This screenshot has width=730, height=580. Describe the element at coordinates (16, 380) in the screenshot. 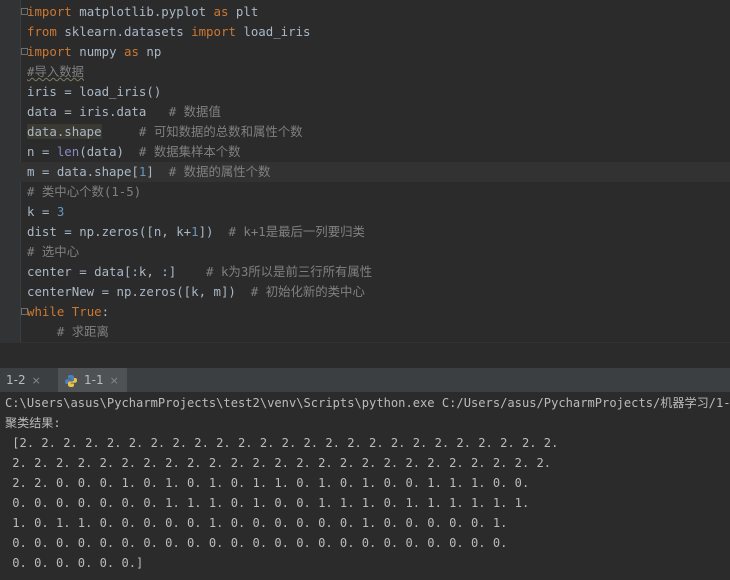

I see `tab-label: 1-2` at that location.